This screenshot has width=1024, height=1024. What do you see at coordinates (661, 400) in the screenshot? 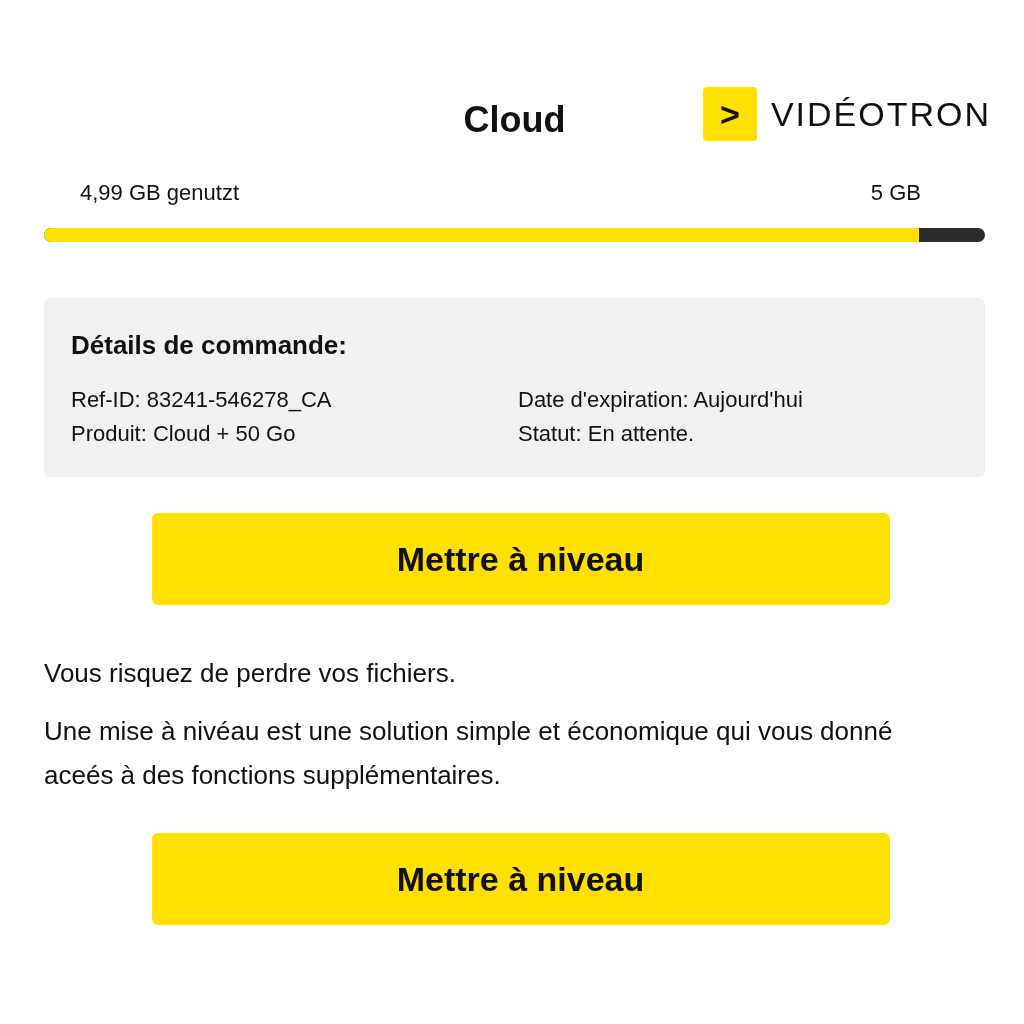
I see `detail-text: Date d'expiration: Aujourd'hui` at bounding box center [661, 400].